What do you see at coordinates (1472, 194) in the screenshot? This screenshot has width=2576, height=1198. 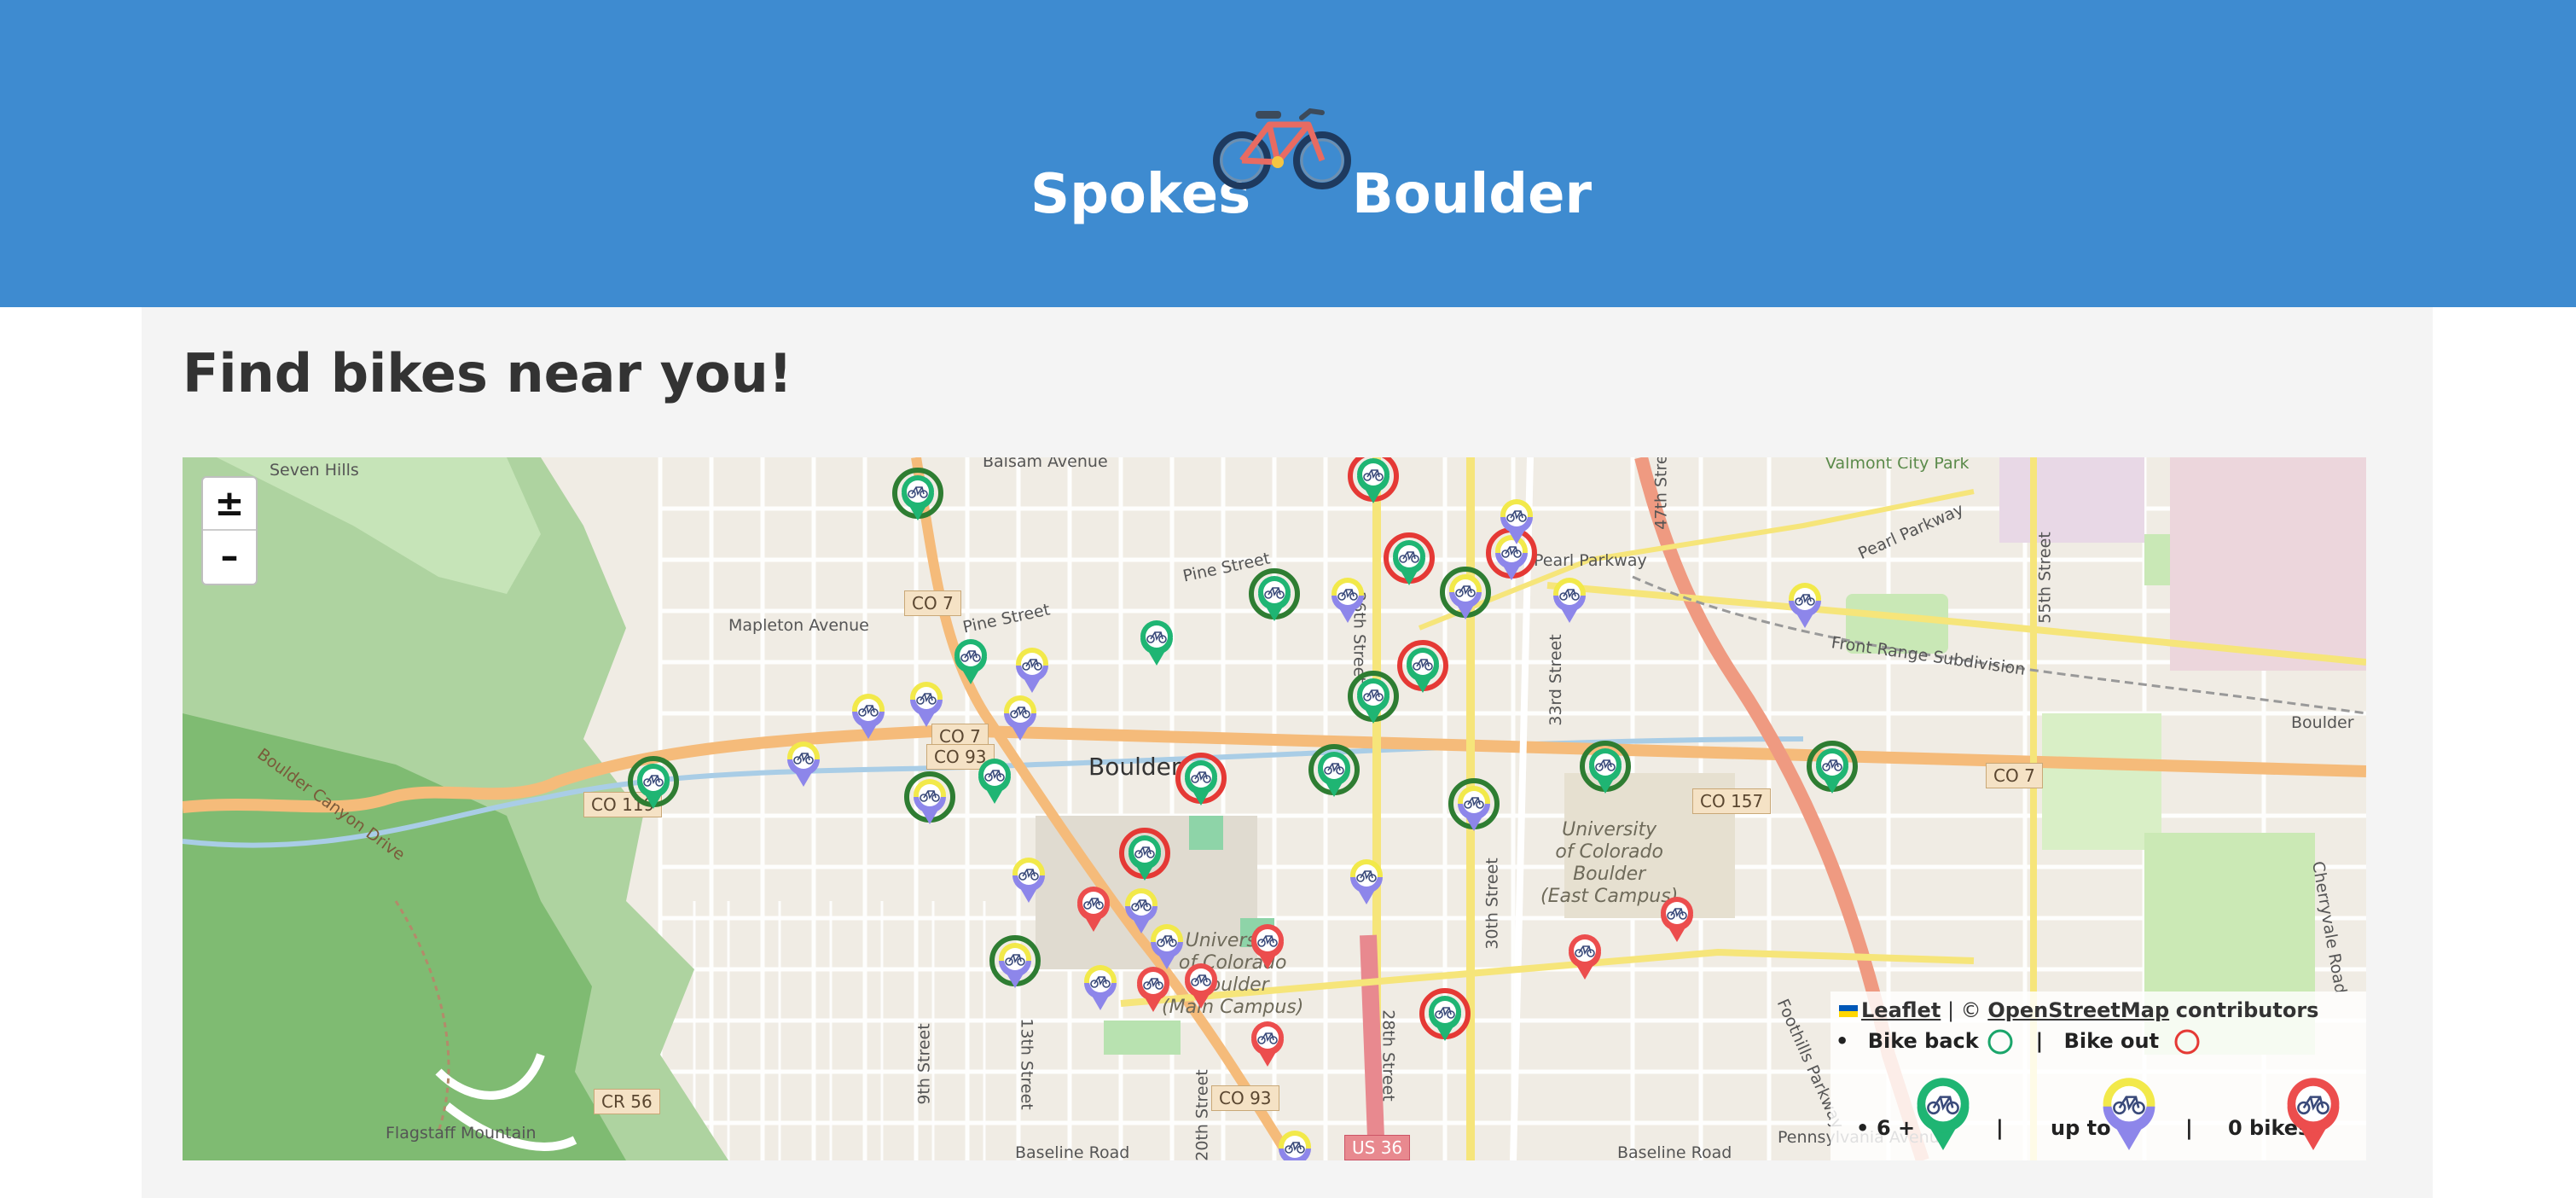 I see `brand-name-right: Boulder` at bounding box center [1472, 194].